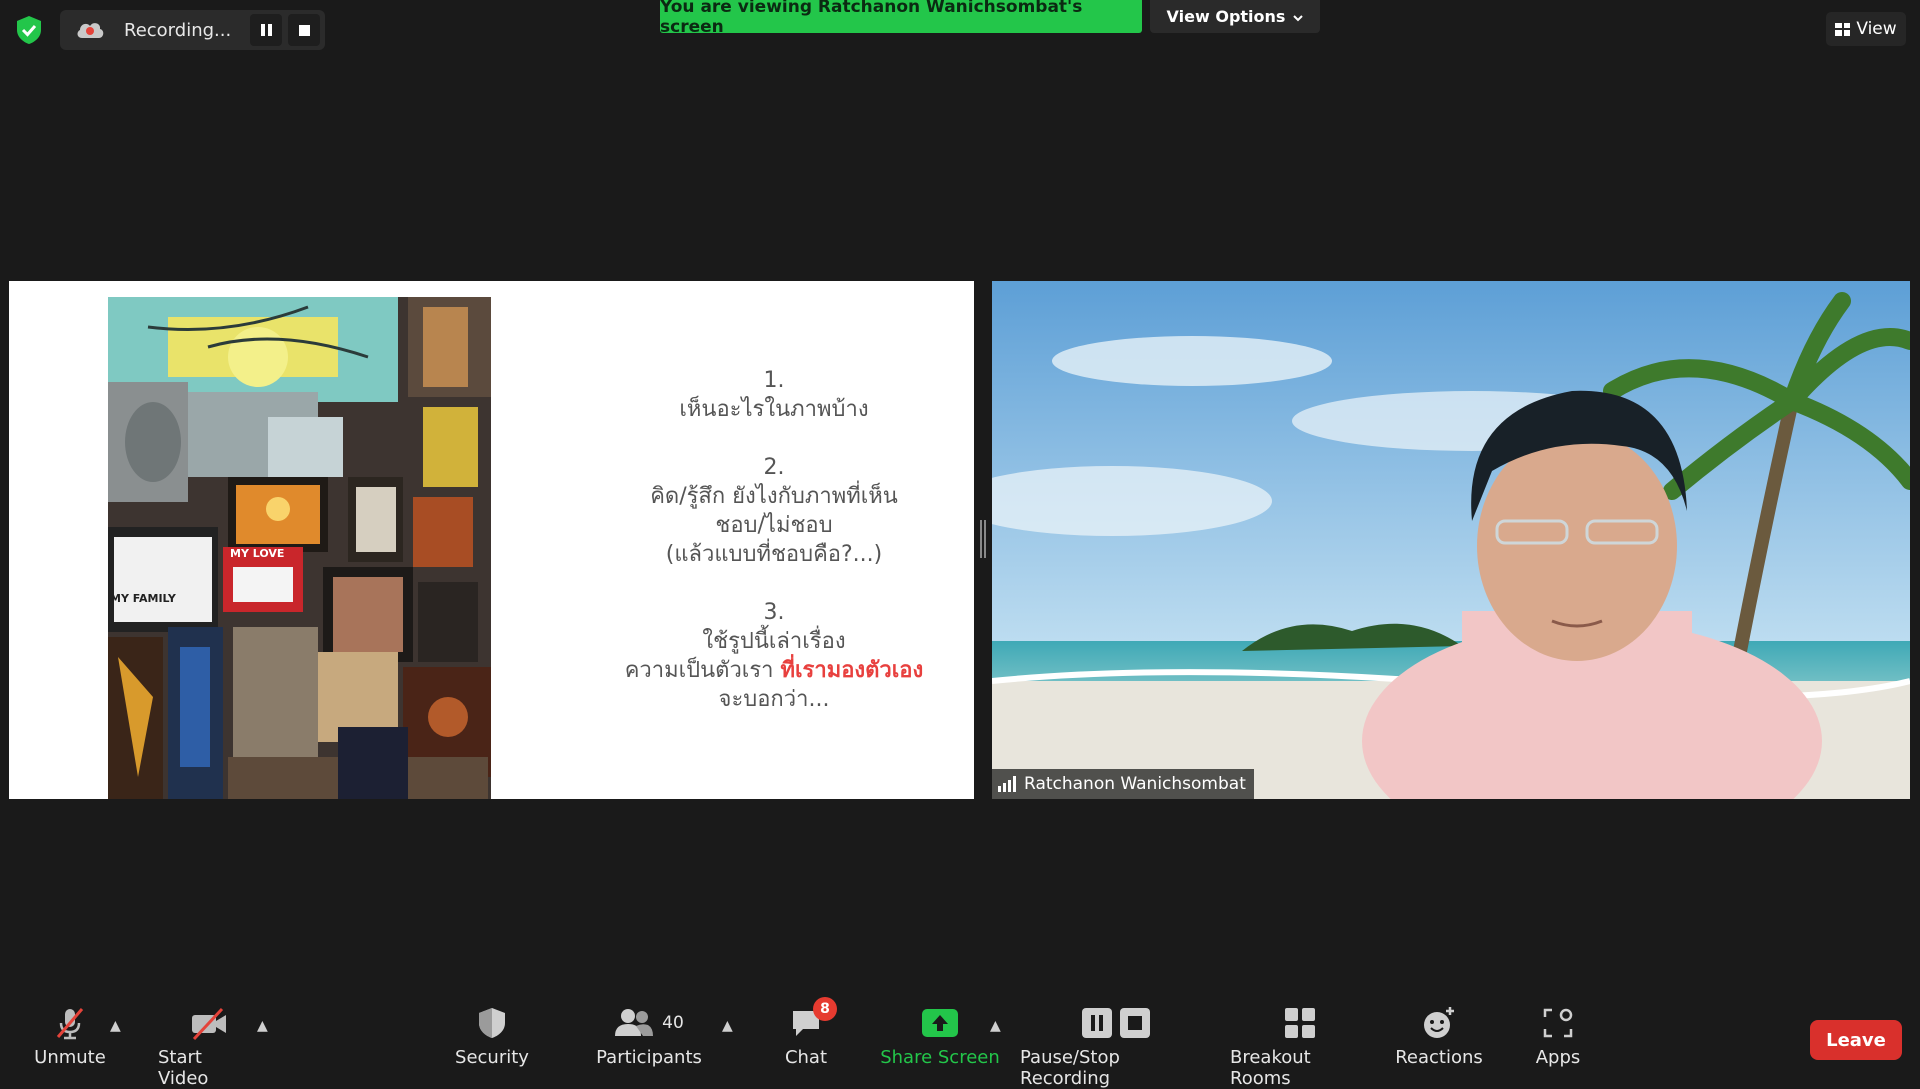 The height and width of the screenshot is (1089, 1920). What do you see at coordinates (257, 553) in the screenshot?
I see `art-label-my-love: MY LOVE` at bounding box center [257, 553].